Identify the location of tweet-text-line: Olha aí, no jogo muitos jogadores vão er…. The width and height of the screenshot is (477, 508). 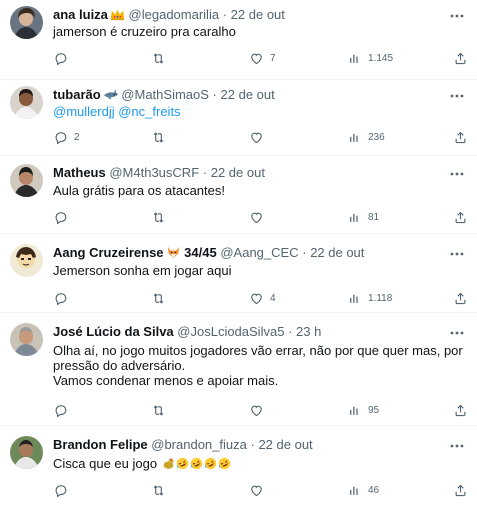
(258, 350).